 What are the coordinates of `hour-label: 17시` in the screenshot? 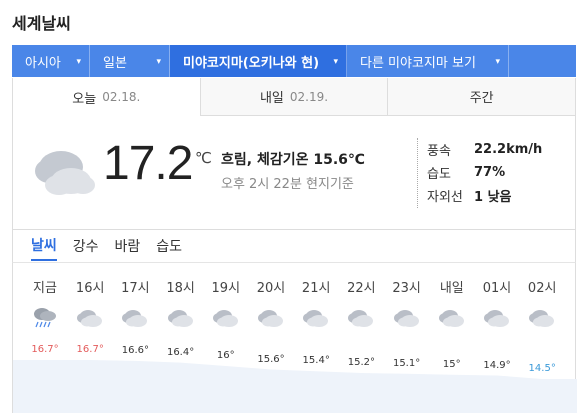 It's located at (135, 288).